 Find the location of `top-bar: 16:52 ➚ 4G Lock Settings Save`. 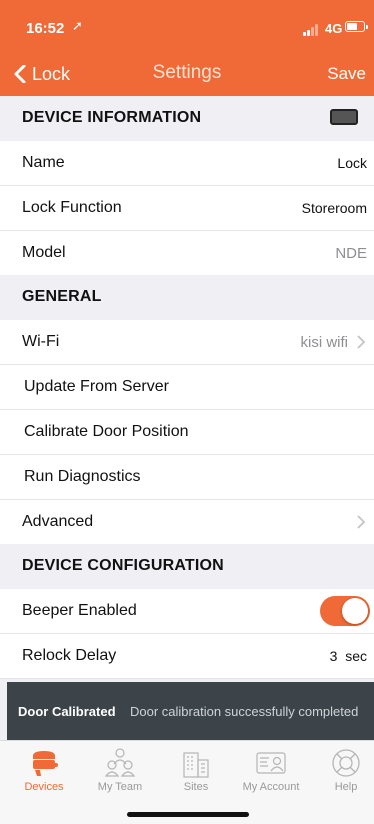

top-bar: 16:52 ➚ 4G Lock Settings Save is located at coordinates (187, 48).